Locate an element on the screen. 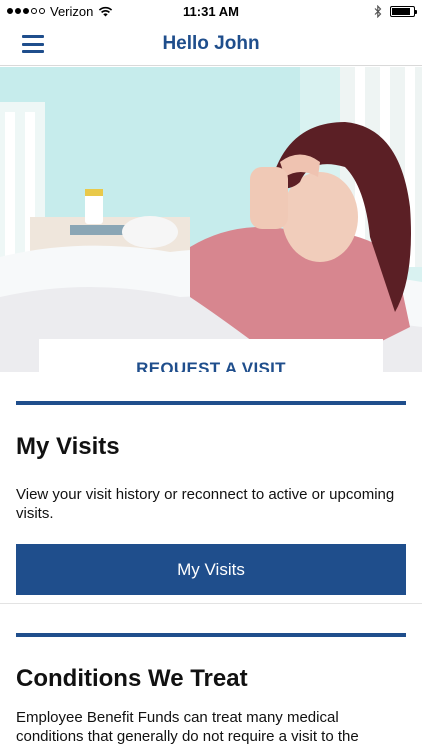 The image size is (422, 750). my-visits-button: My Visits is located at coordinates (211, 569).